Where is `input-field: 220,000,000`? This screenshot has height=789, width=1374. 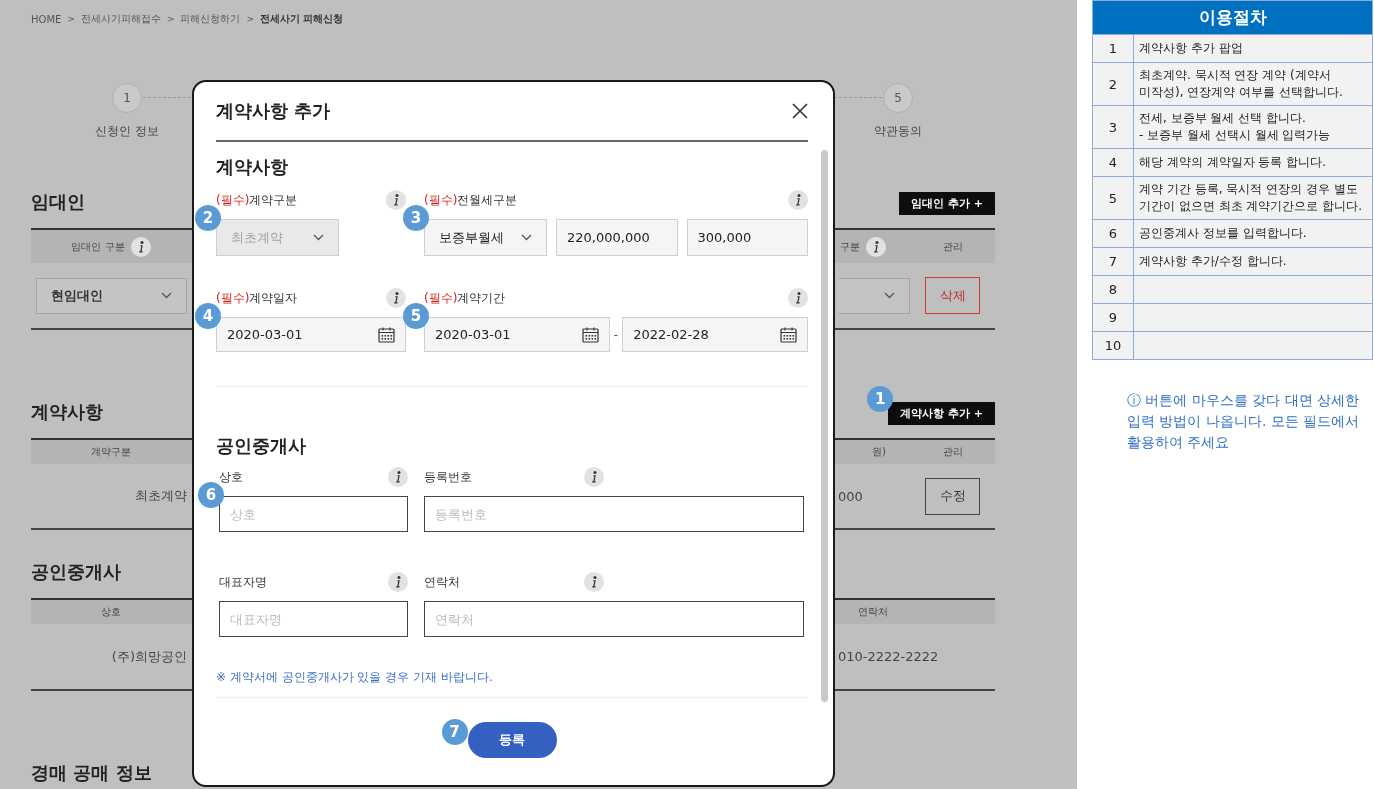 input-field: 220,000,000 is located at coordinates (617, 237).